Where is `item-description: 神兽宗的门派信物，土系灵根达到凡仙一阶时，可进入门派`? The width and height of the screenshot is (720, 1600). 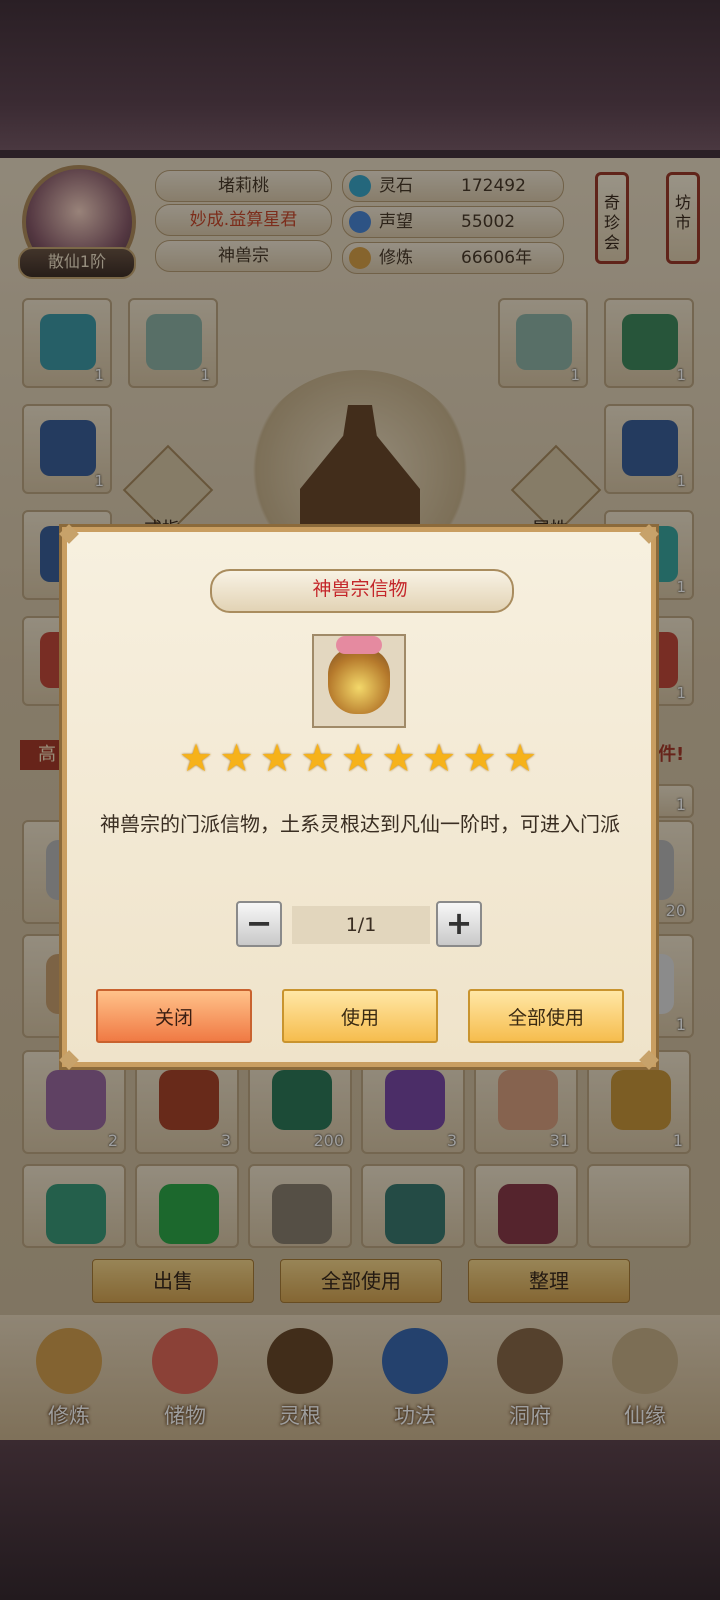
item-description: 神兽宗的门派信物，土系灵根达到凡仙一阶时，可进入门派 is located at coordinates (360, 824).